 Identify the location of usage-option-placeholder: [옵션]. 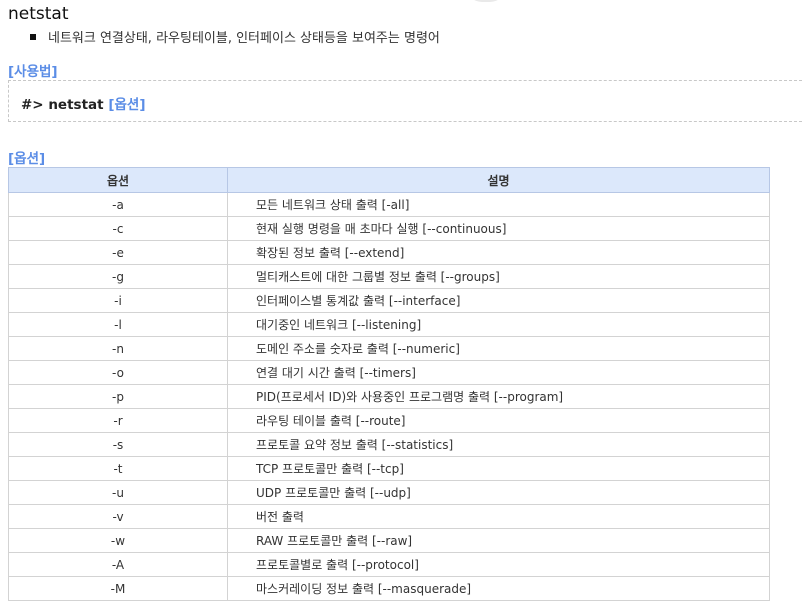
(127, 105).